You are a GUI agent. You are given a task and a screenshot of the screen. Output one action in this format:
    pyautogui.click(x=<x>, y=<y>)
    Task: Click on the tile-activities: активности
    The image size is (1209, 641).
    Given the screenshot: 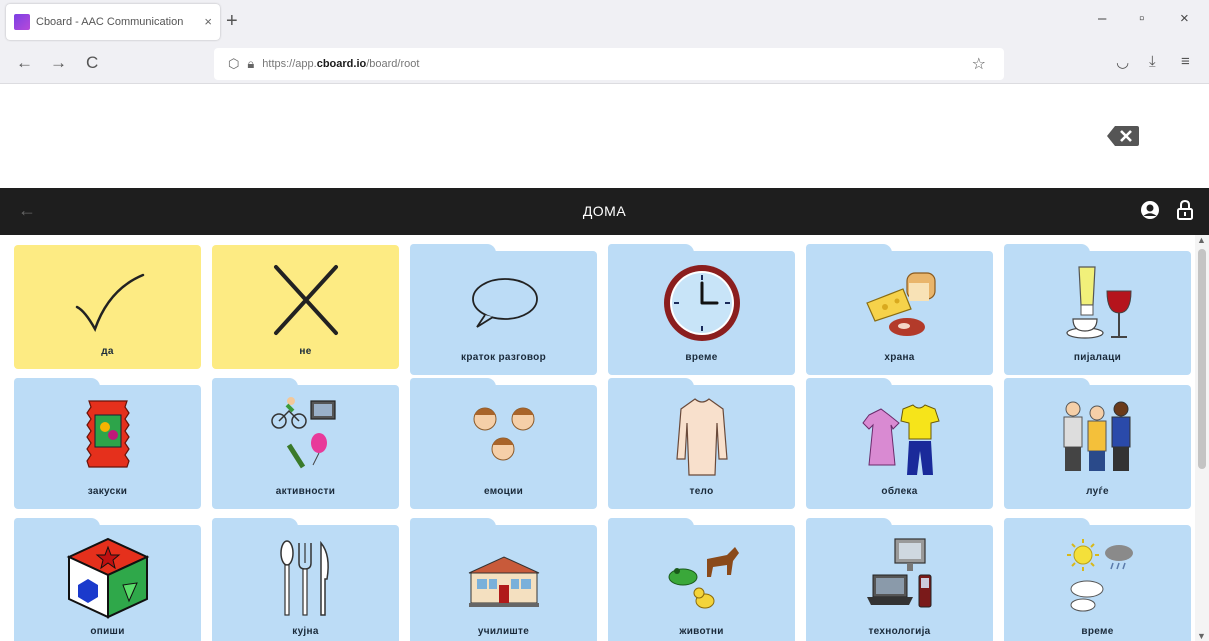 What is the action you would take?
    pyautogui.click(x=305, y=443)
    